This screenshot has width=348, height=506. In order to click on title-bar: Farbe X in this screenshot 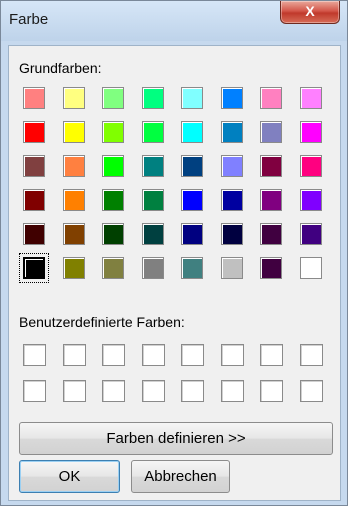, I will do `click(174, 21)`.